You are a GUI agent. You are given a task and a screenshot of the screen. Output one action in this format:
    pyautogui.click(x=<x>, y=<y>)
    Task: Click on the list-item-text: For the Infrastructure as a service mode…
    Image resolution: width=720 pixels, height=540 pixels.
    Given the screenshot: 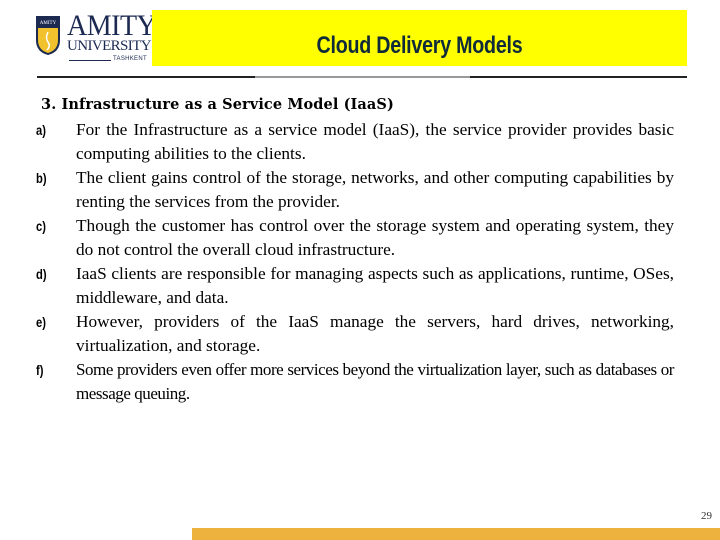 What is the action you would take?
    pyautogui.click(x=375, y=141)
    